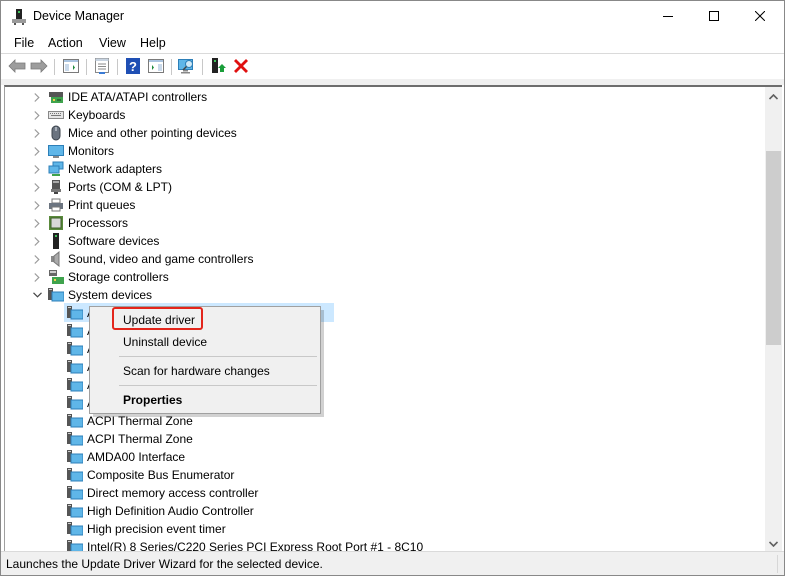 The height and width of the screenshot is (576, 785). I want to click on tree-category-label: System devices, so click(110, 295).